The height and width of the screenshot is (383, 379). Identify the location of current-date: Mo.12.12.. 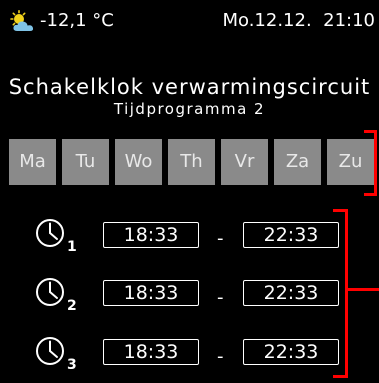
(267, 20).